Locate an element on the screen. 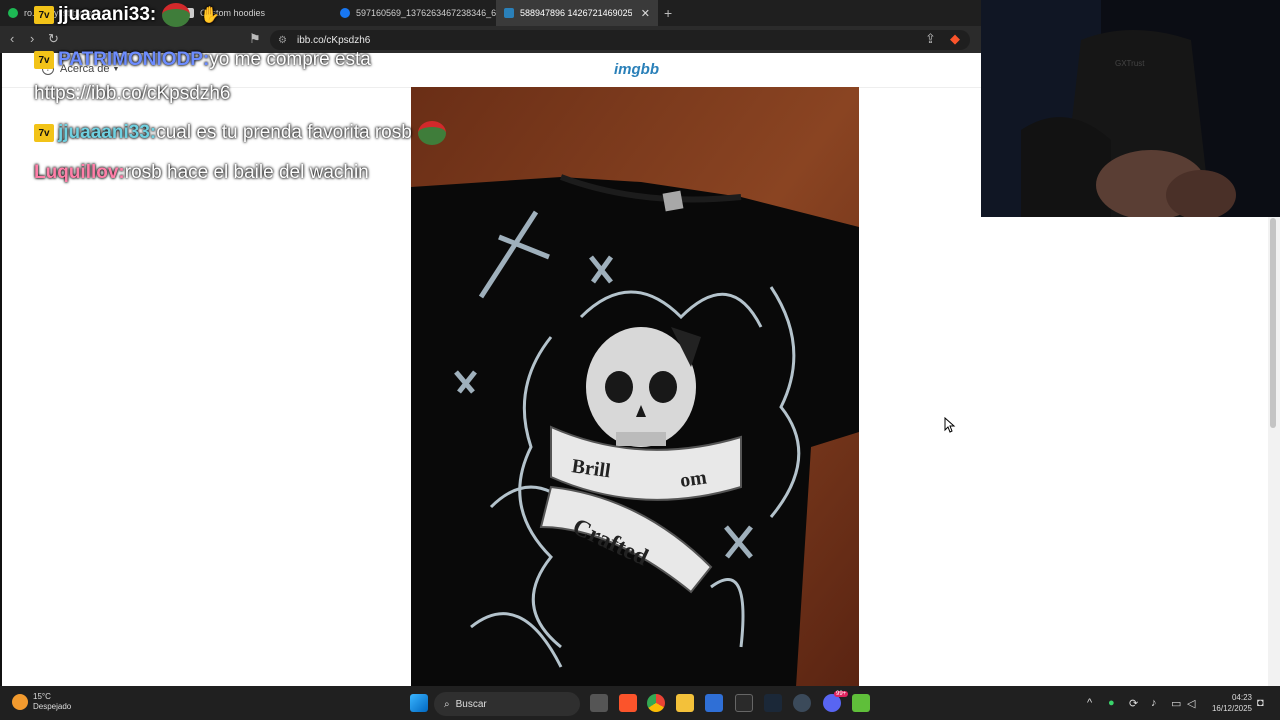 The image size is (1280, 720). epic-games-icon is located at coordinates (744, 703).